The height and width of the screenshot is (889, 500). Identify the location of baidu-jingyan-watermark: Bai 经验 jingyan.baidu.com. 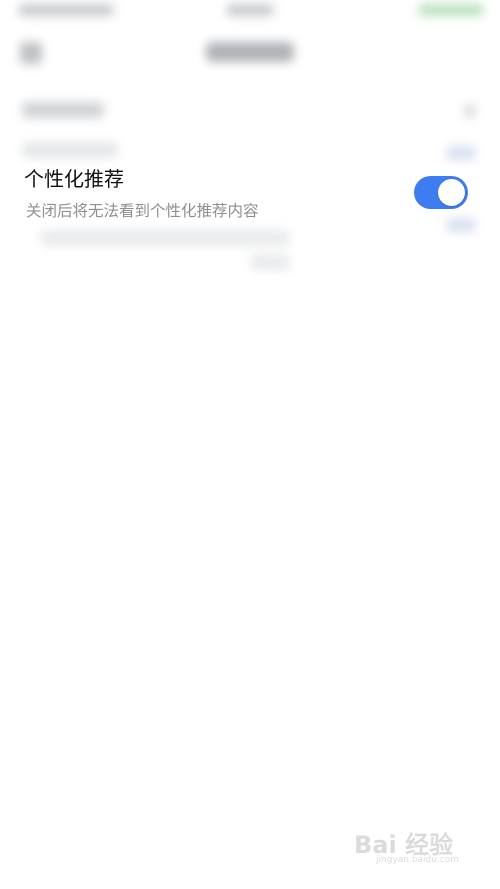
(414, 848).